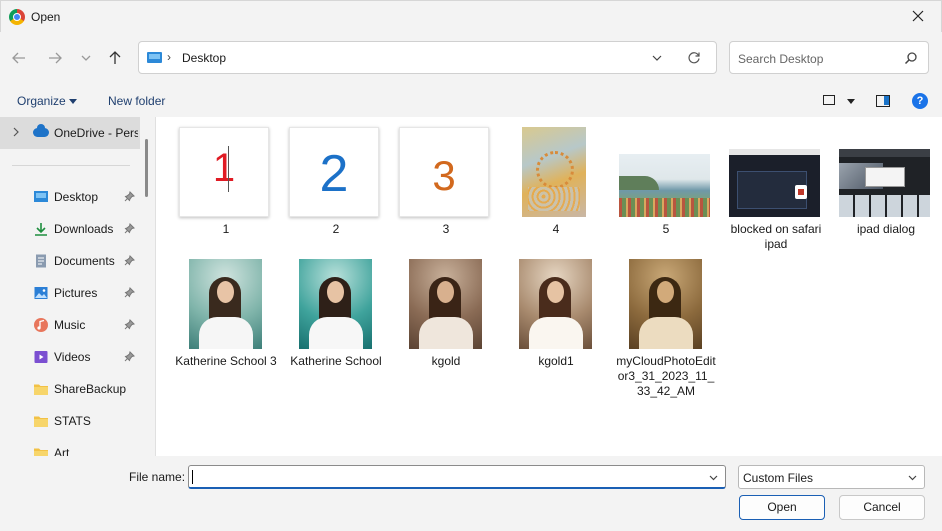 The height and width of the screenshot is (531, 942). Describe the element at coordinates (666, 183) in the screenshot. I see `file-item: 5` at that location.